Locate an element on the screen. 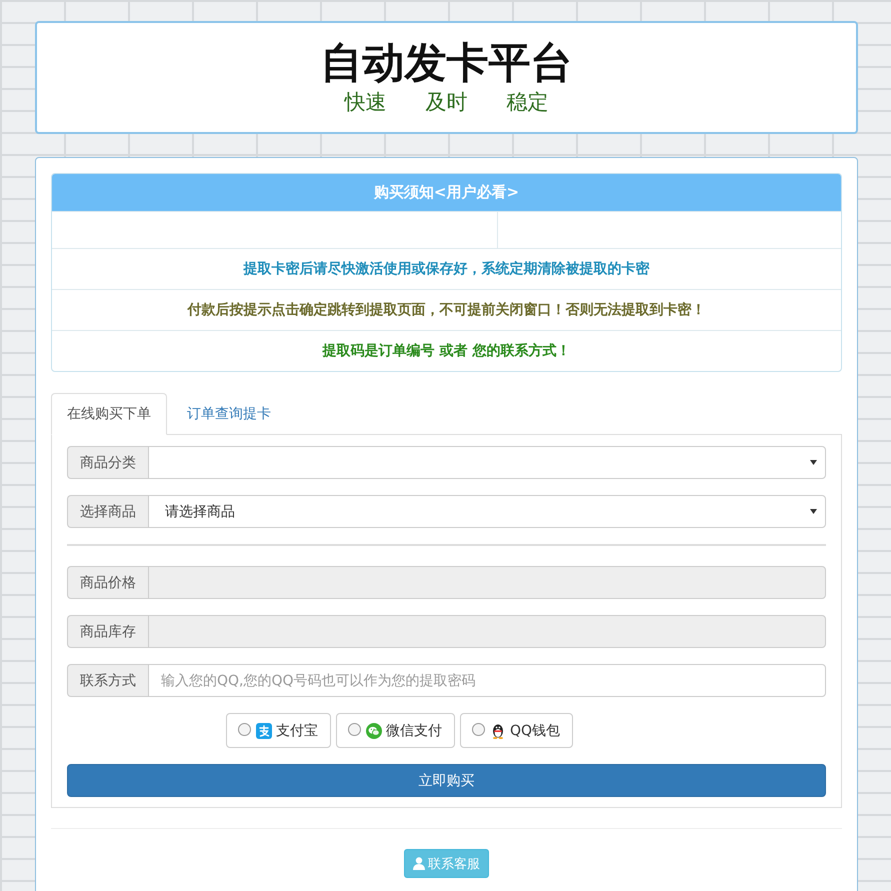  field-label: 商品库存 is located at coordinates (107, 631).